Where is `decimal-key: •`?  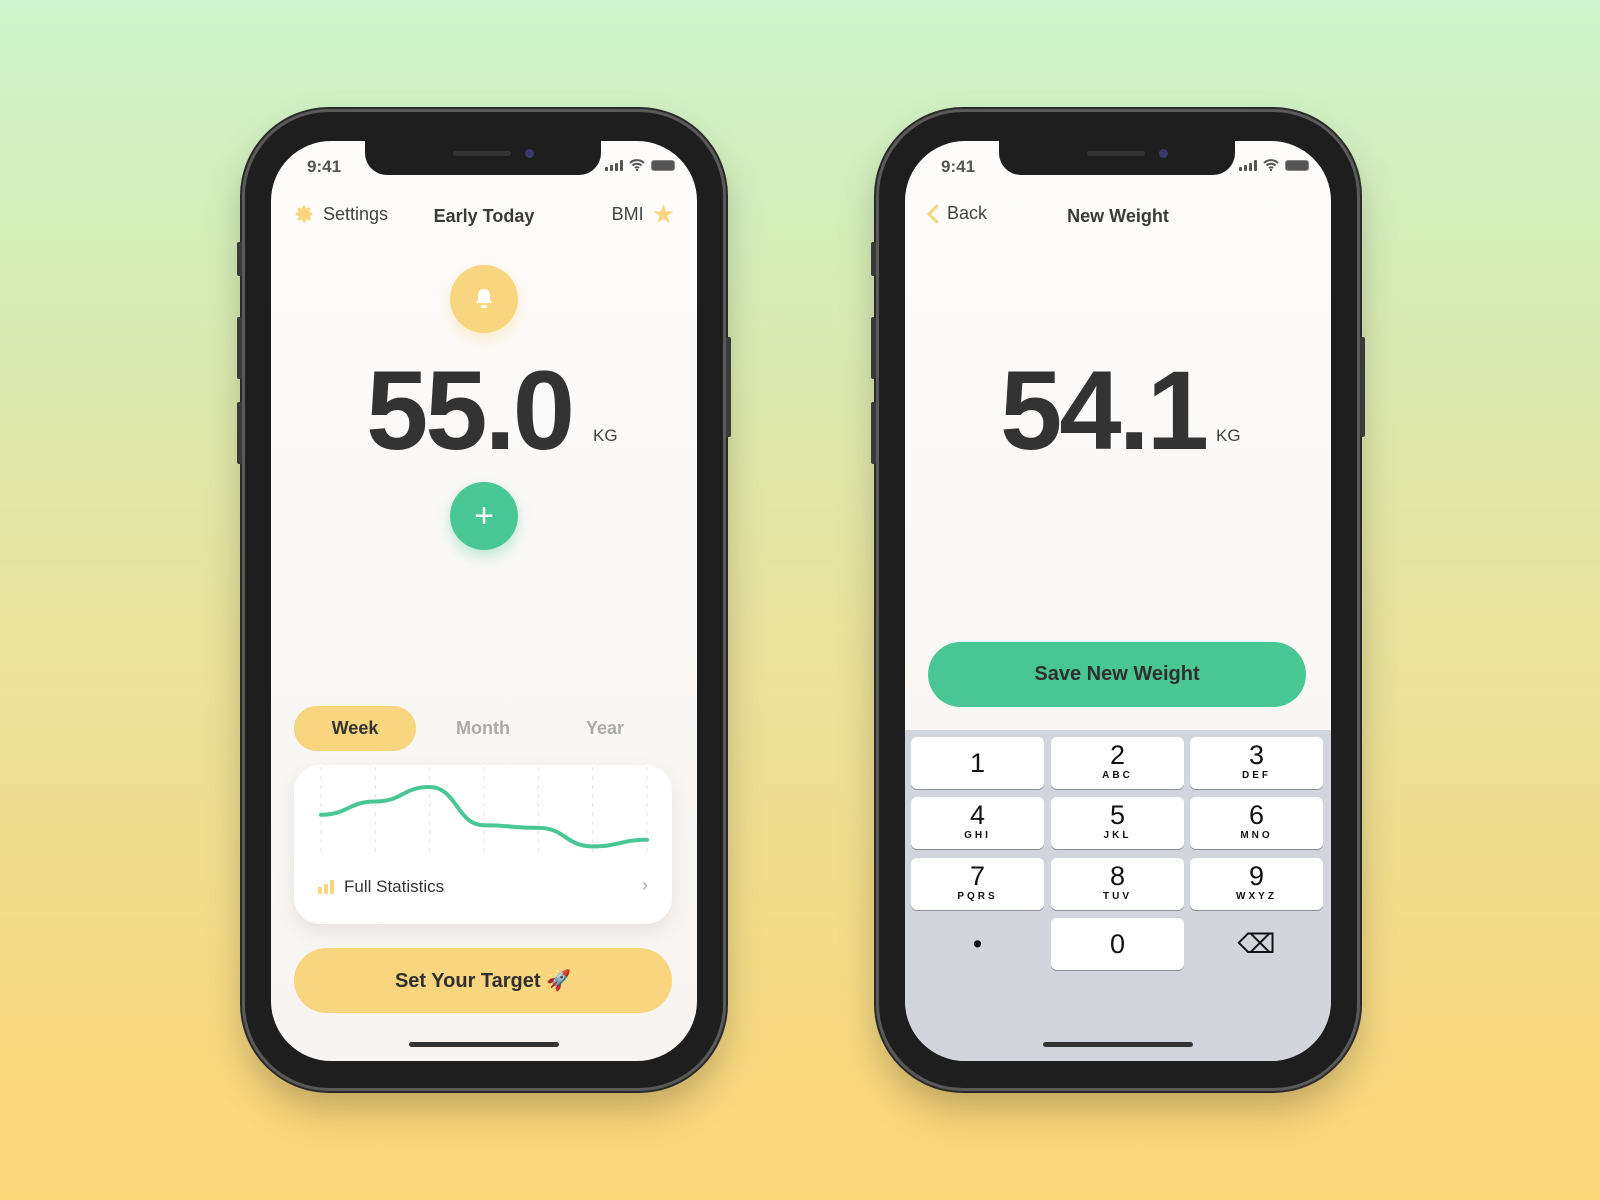
decimal-key: • is located at coordinates (977, 944).